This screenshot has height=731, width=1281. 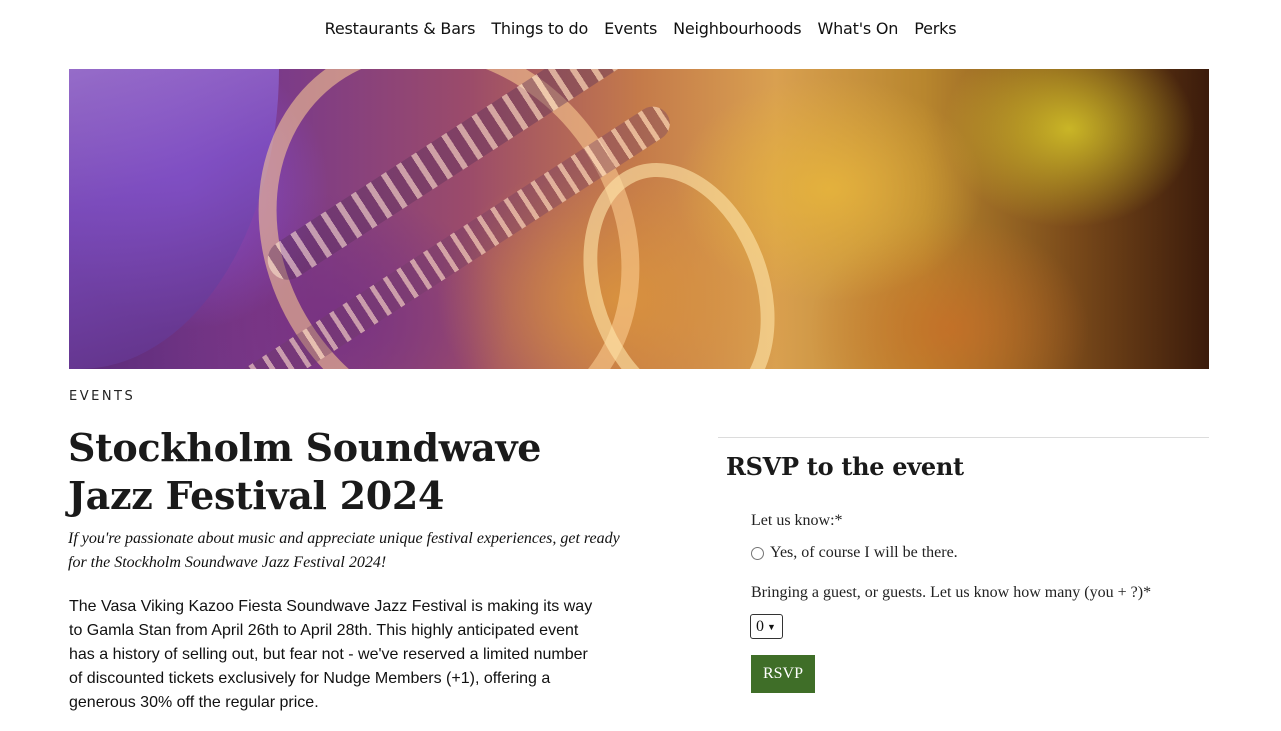 I want to click on nav-things-to-do: Things to do, so click(x=539, y=28).